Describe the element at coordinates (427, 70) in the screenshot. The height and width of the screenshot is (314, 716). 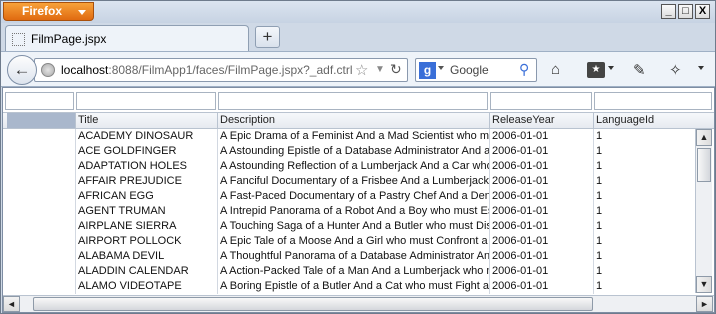
I see `google-search-engine-icon: g` at that location.